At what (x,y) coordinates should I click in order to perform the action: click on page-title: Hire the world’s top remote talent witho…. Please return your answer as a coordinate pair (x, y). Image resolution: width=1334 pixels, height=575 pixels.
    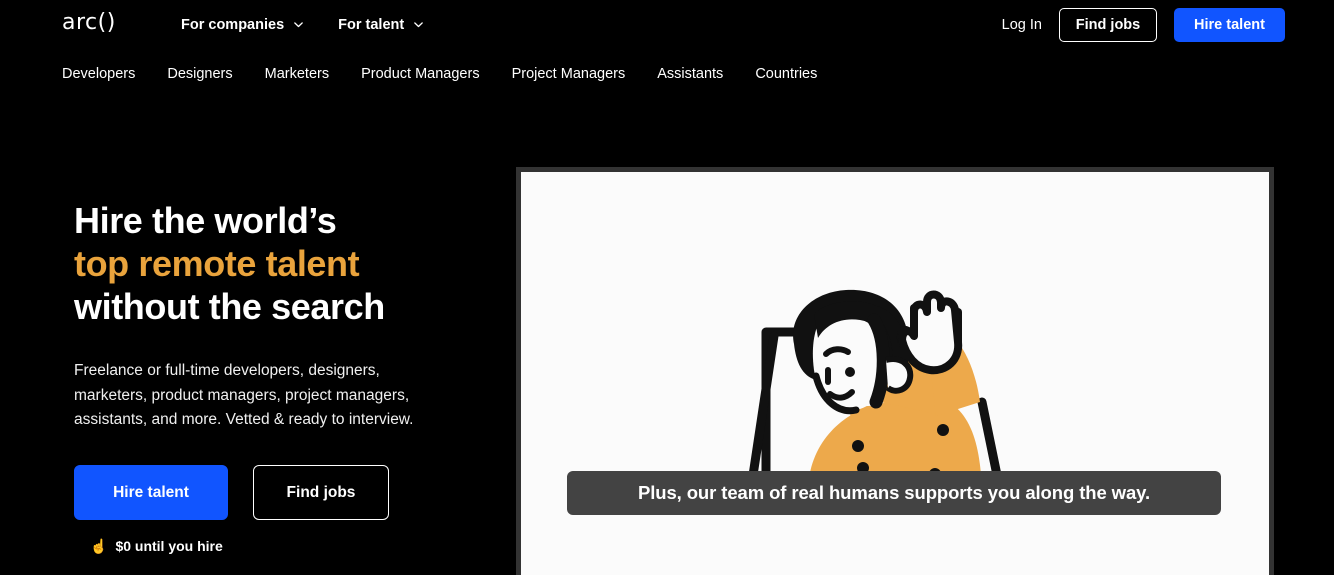
    Looking at the image, I should click on (284, 264).